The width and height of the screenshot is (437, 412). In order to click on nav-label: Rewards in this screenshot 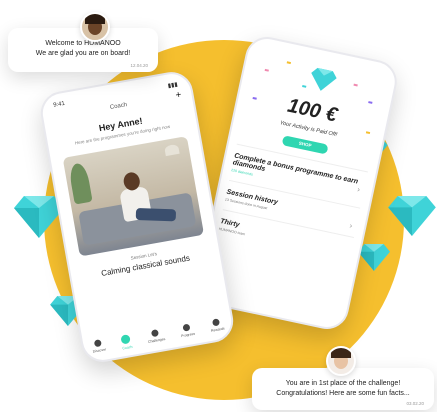, I will do `click(217, 329)`.